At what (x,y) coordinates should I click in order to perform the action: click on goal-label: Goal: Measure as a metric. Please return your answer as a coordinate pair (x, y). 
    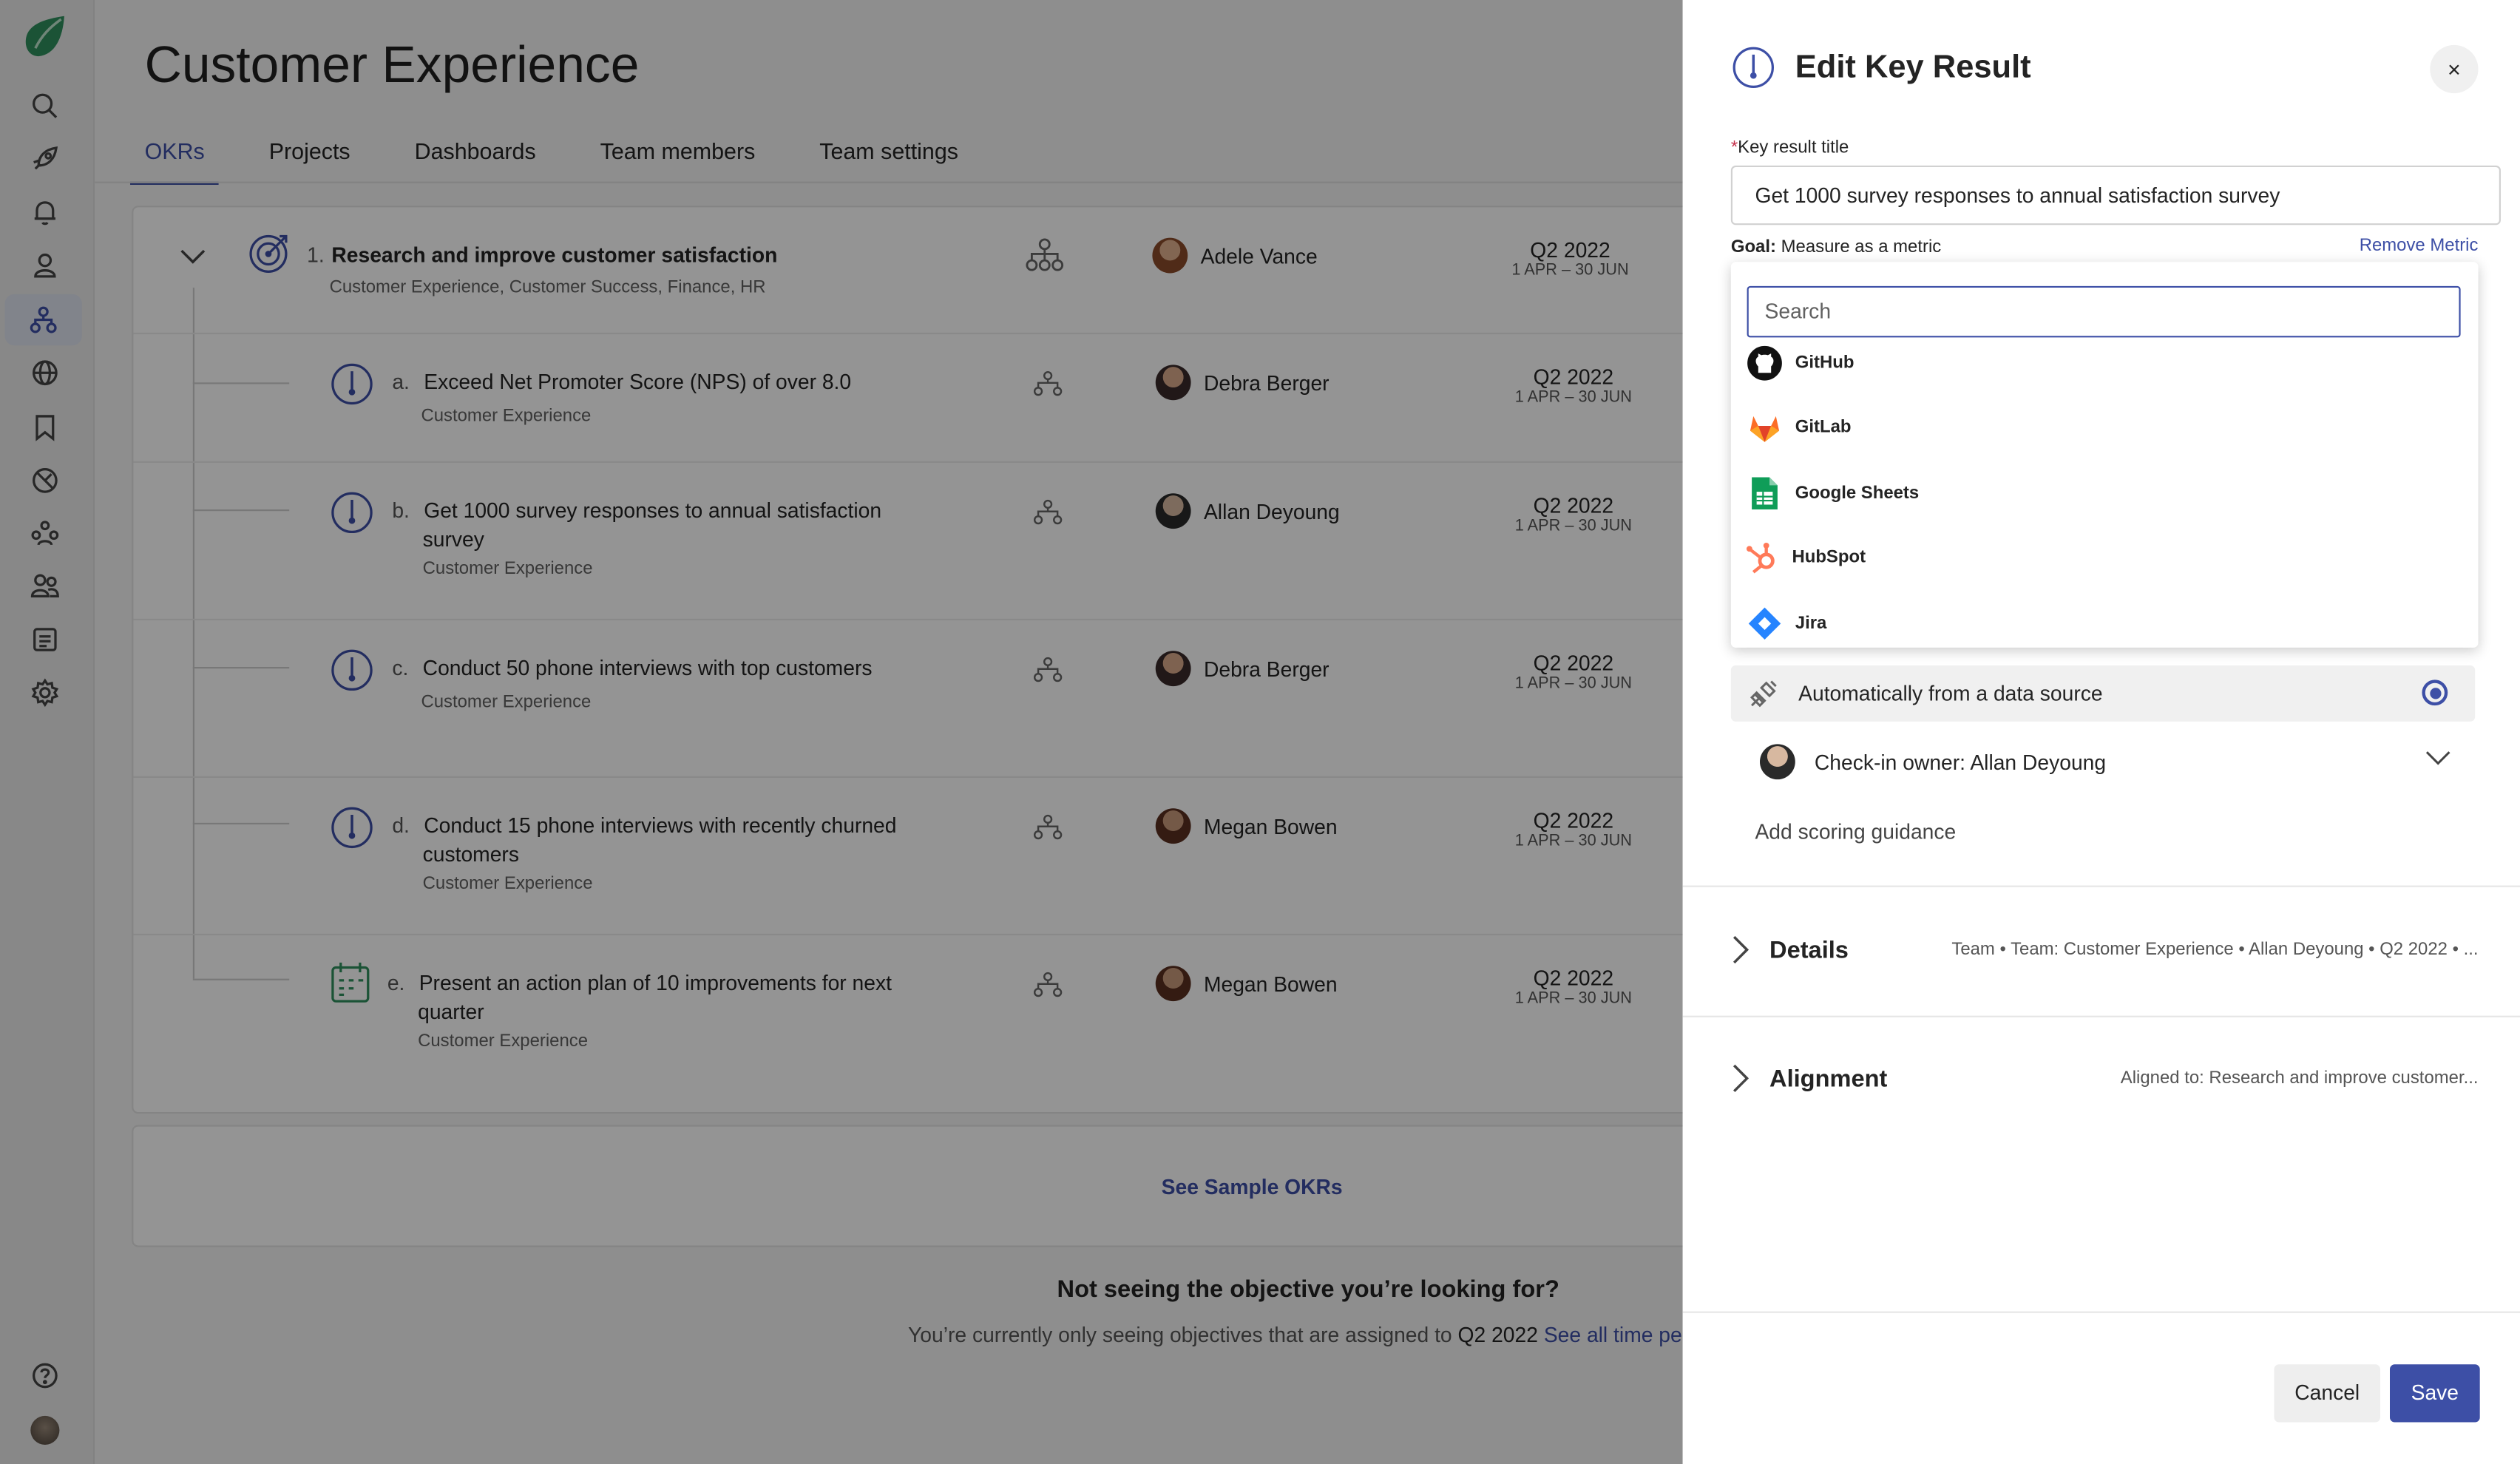
    Looking at the image, I should click on (1836, 247).